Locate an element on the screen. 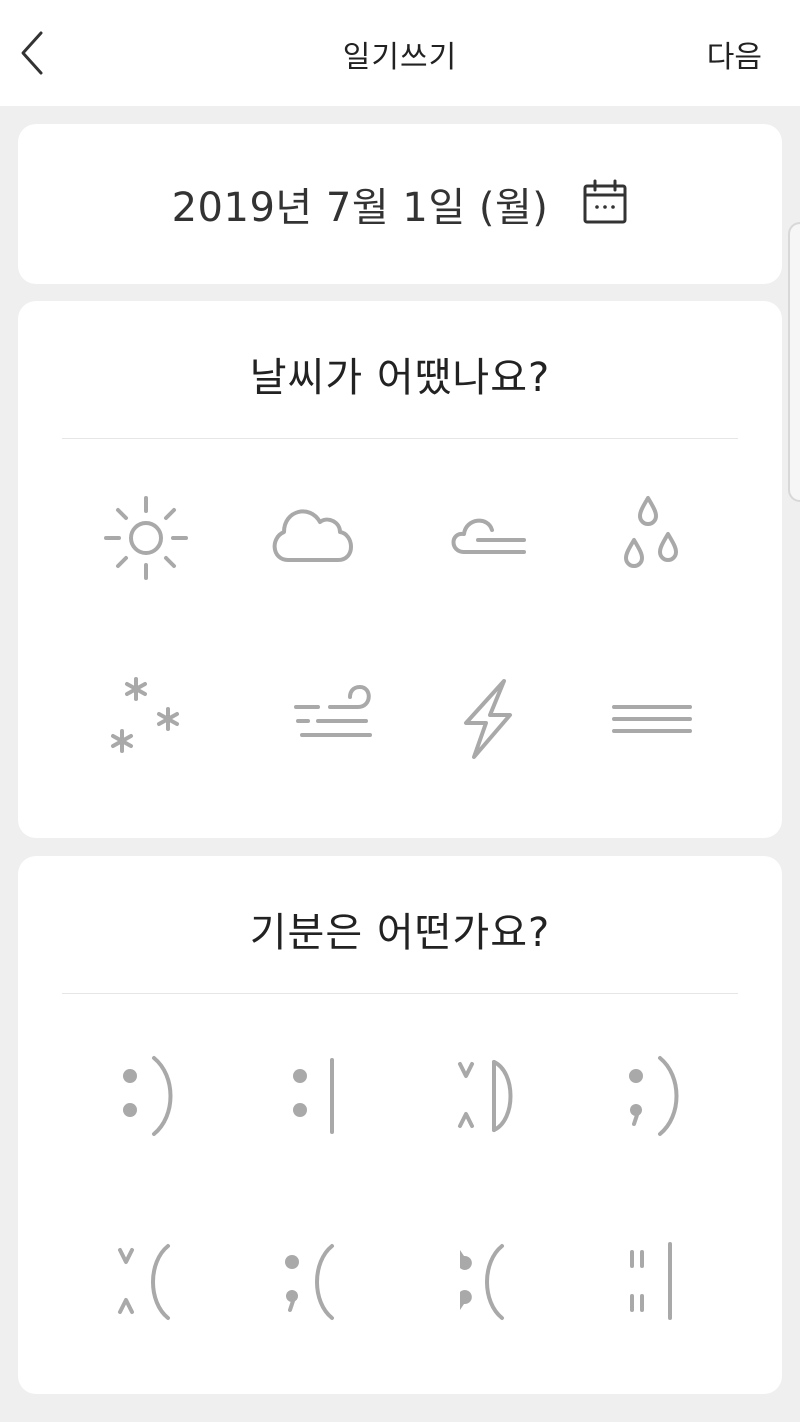 The width and height of the screenshot is (800, 1422). weather-rain-option is located at coordinates (652, 538).